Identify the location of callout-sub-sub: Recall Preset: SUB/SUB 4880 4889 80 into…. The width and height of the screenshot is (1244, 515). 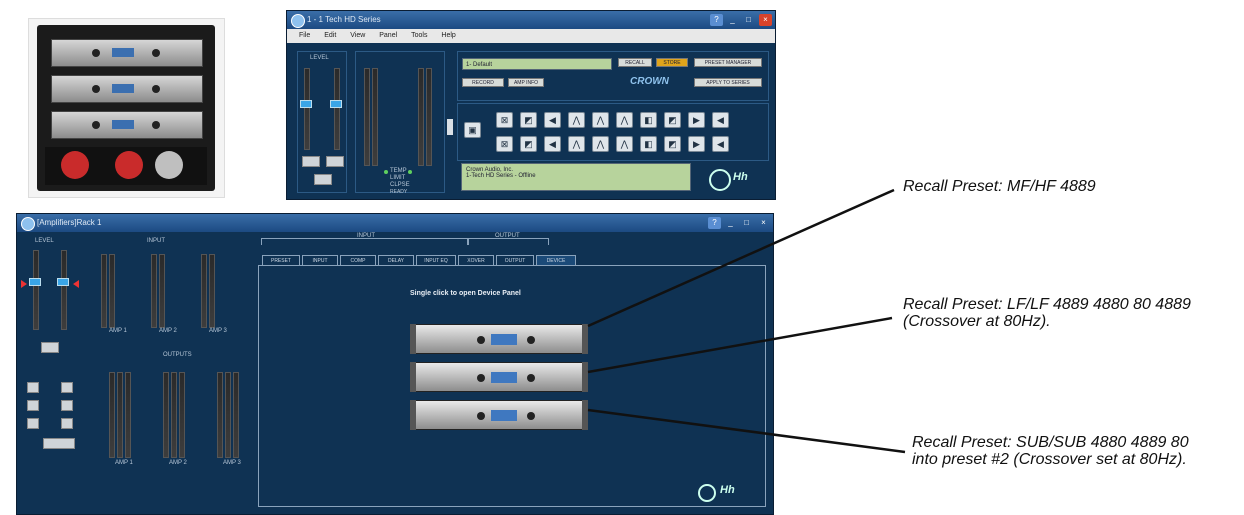
(1050, 451).